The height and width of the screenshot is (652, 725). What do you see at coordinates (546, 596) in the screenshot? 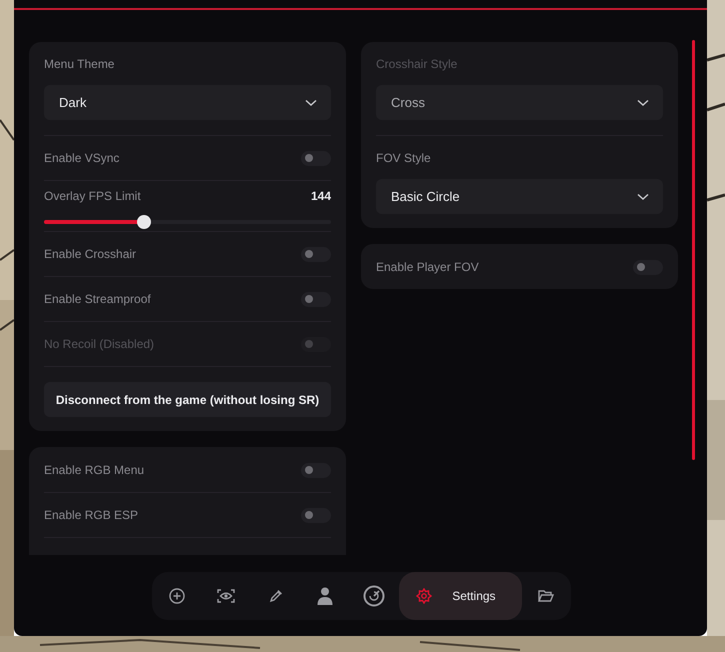
I see `folder-icon` at bounding box center [546, 596].